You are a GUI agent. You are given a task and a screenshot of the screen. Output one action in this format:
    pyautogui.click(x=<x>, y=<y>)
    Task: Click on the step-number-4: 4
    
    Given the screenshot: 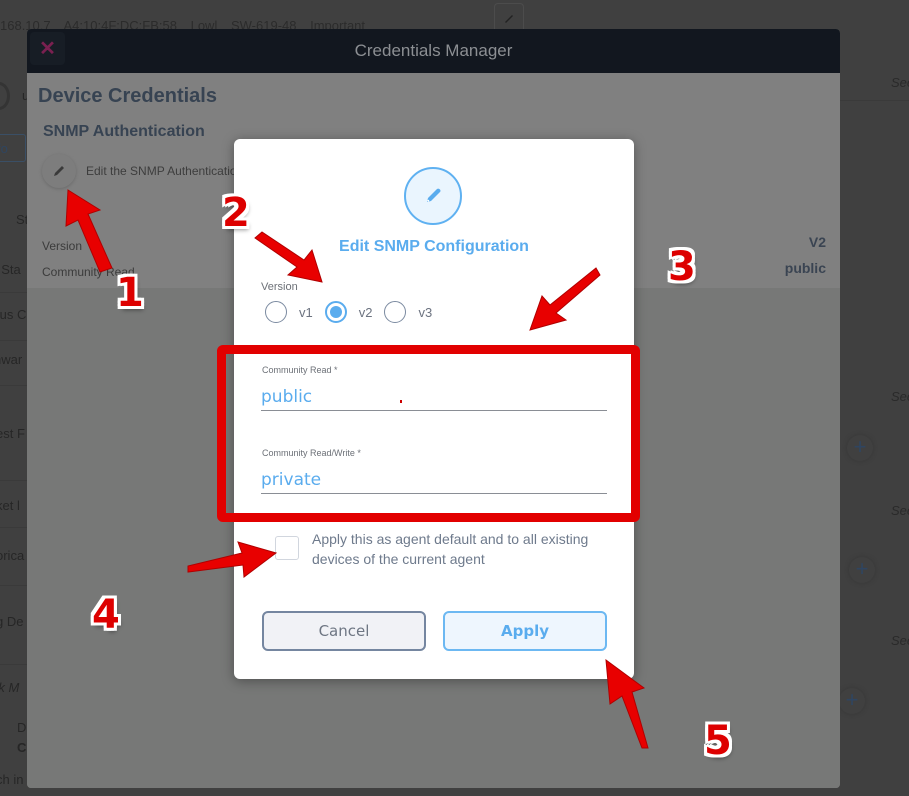 What is the action you would take?
    pyautogui.click(x=106, y=615)
    